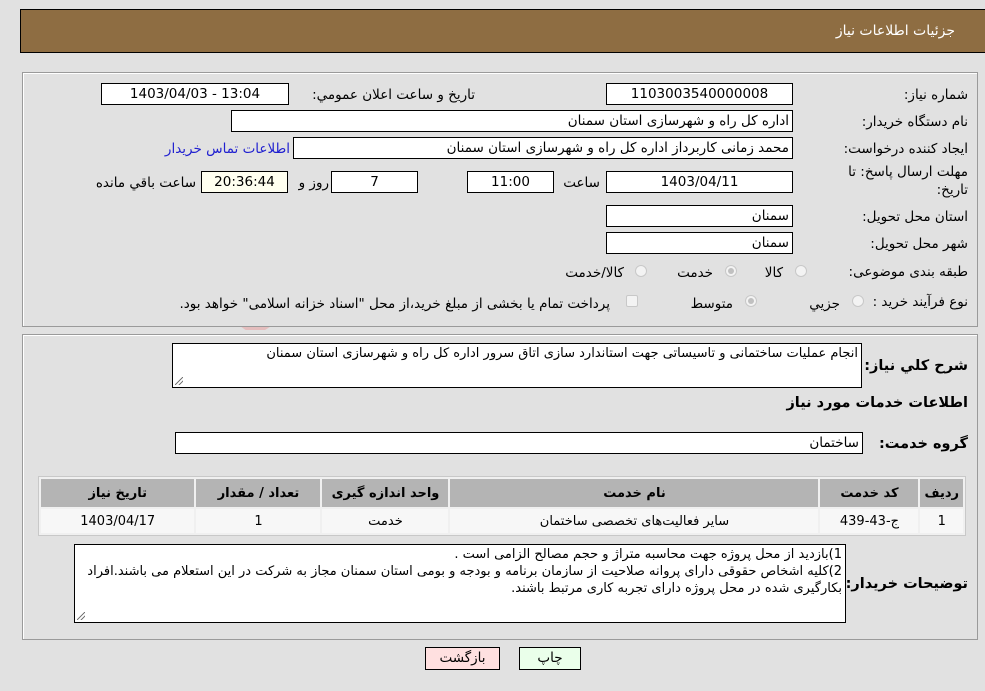  What do you see at coordinates (258, 521) in the screenshot?
I see `cell-quantity: 1` at bounding box center [258, 521].